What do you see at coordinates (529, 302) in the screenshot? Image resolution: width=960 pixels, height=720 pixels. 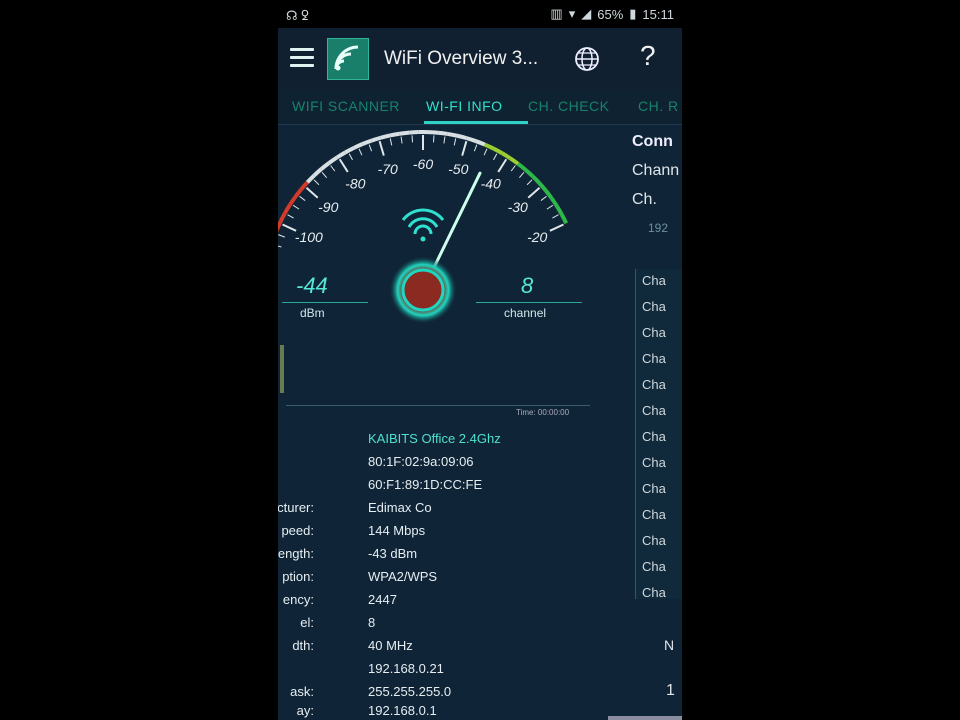 I see `channel-divider` at bounding box center [529, 302].